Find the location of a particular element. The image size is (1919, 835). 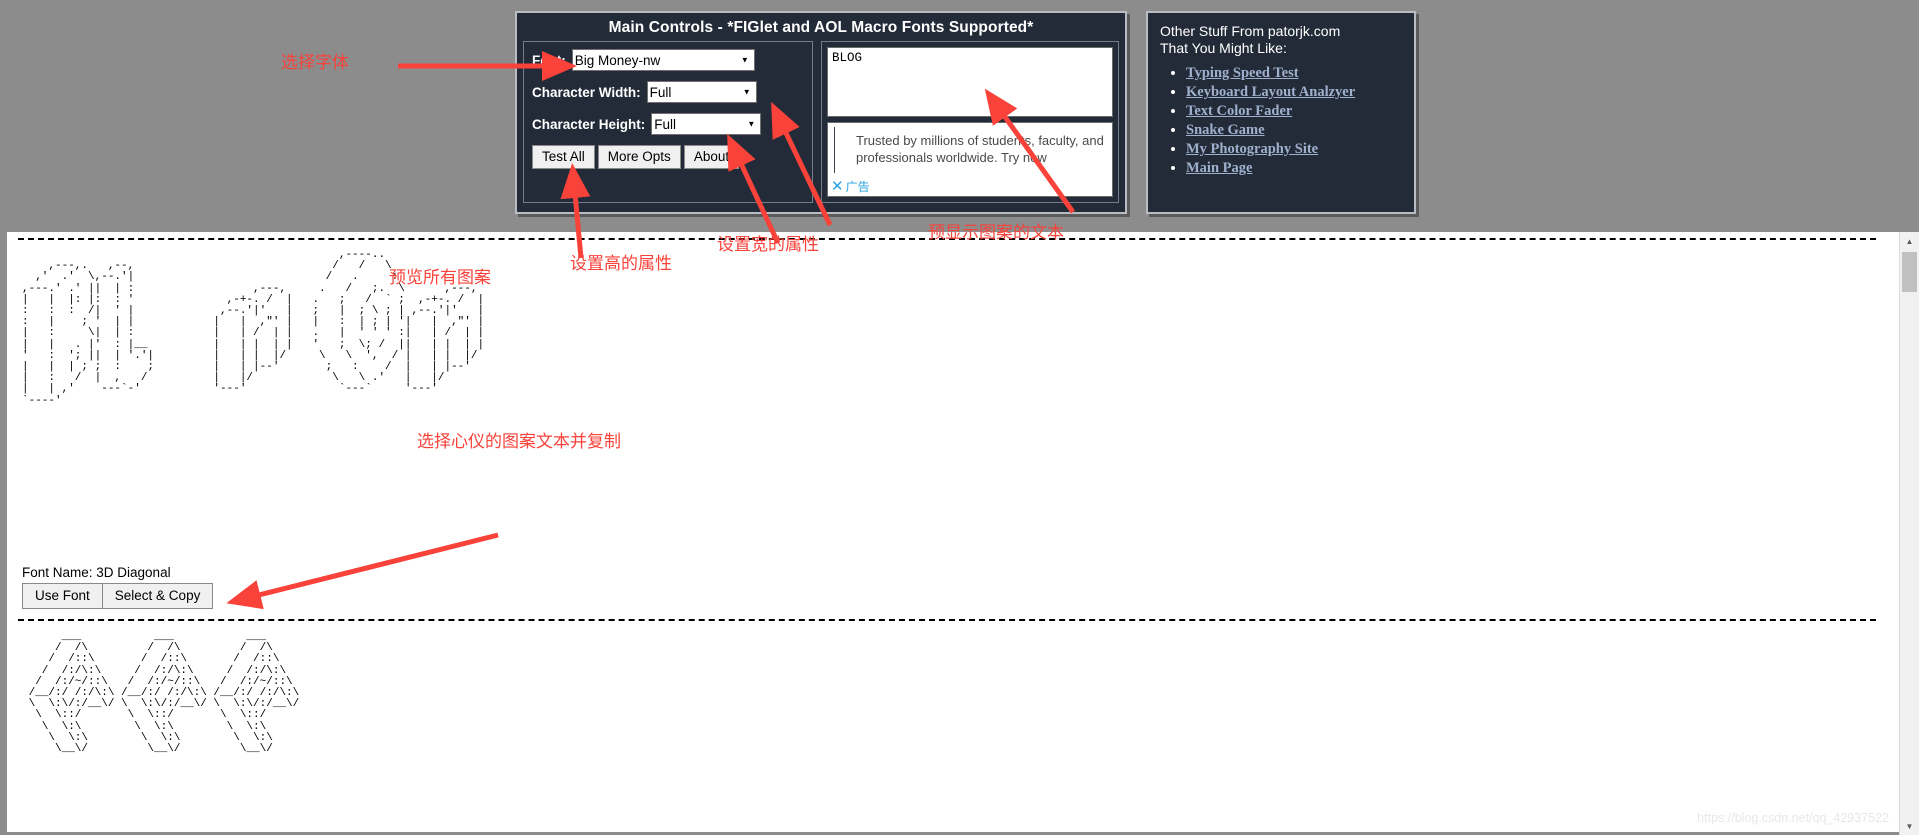

font-select-wrapper: Big Money-nw is located at coordinates (663, 60).